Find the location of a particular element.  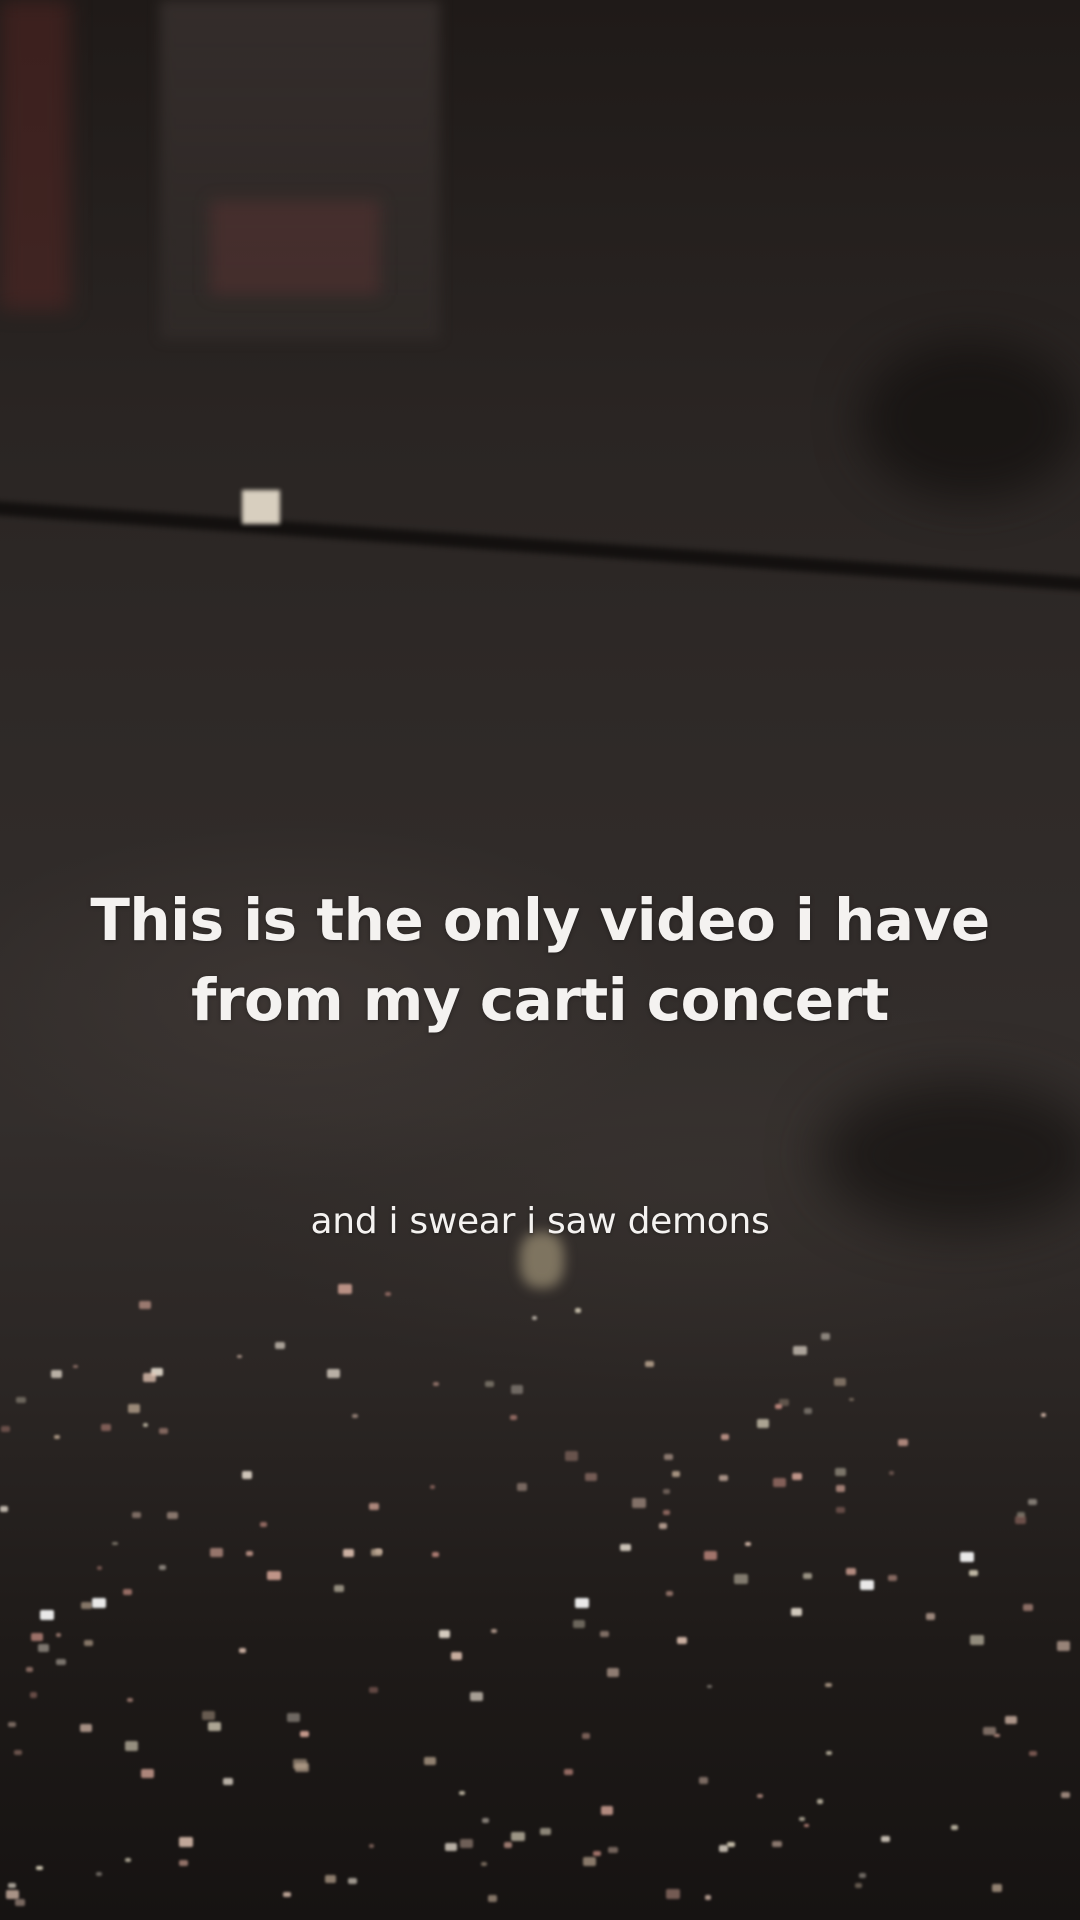

main-caption-line-2: from my carti concert is located at coordinates (540, 1000).